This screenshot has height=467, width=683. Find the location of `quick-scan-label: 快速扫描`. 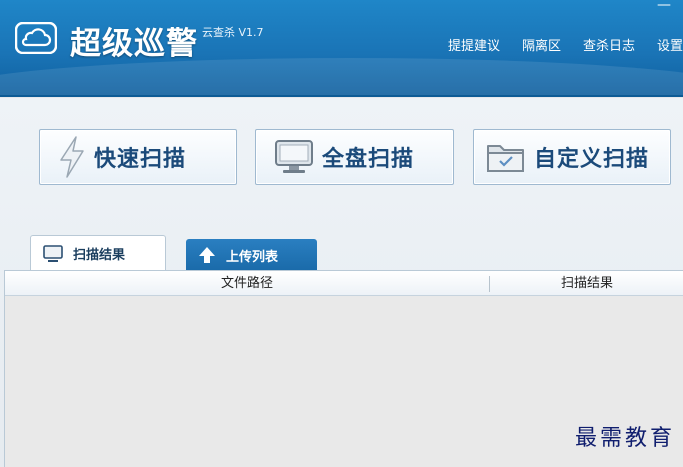

quick-scan-label: 快速扫描 is located at coordinates (140, 159).